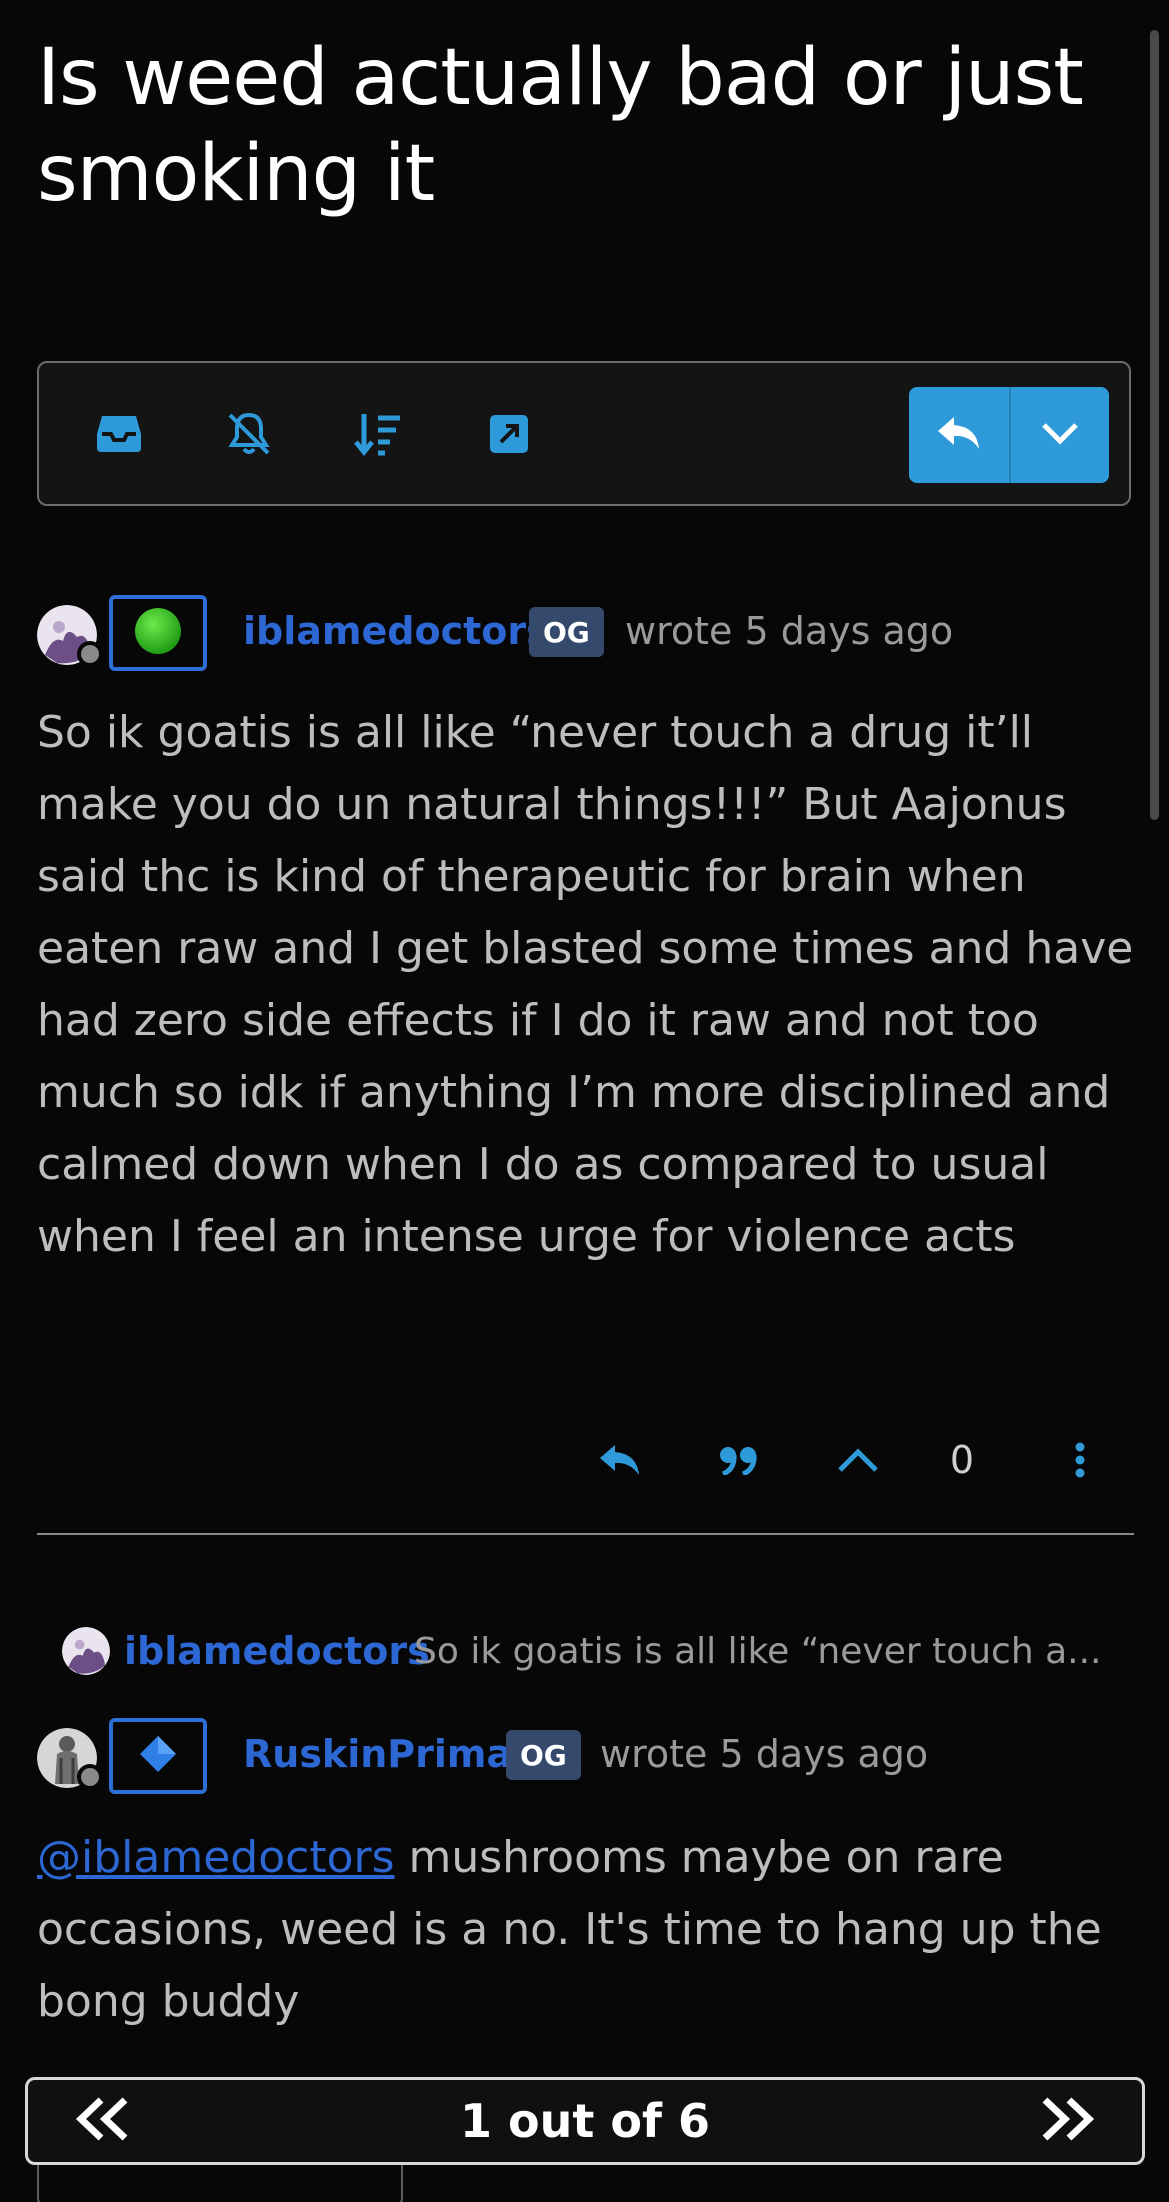 The image size is (1169, 2202). Describe the element at coordinates (119, 434) in the screenshot. I see `inbox-icon` at that location.